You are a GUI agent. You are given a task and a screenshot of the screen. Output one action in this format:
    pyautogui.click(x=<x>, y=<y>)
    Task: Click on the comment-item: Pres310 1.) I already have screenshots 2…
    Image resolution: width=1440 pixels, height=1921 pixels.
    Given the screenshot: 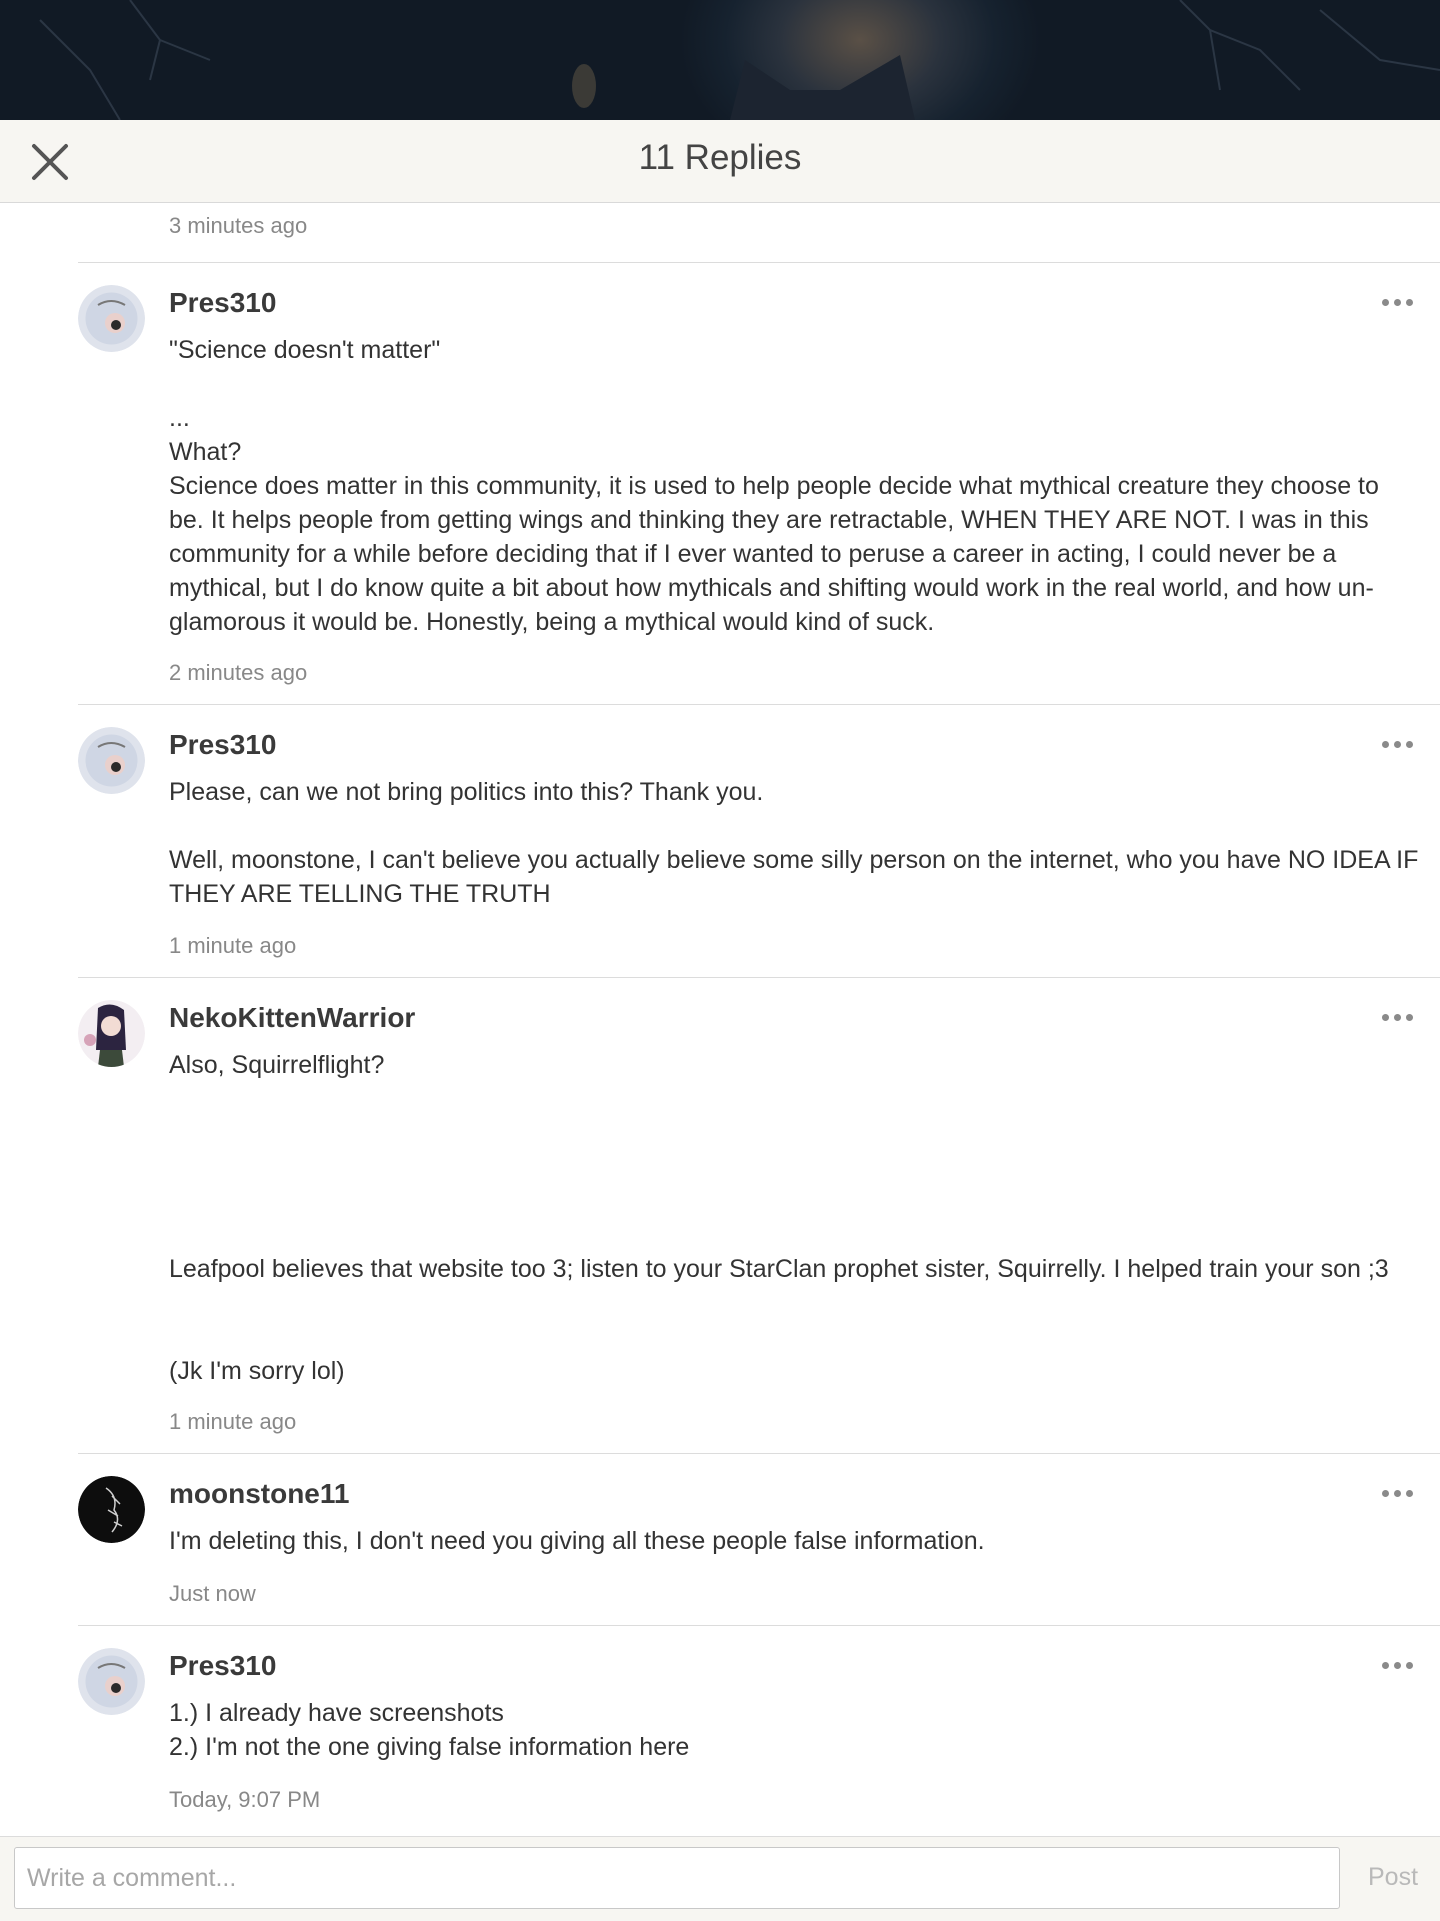 What is the action you would take?
    pyautogui.click(x=759, y=1730)
    